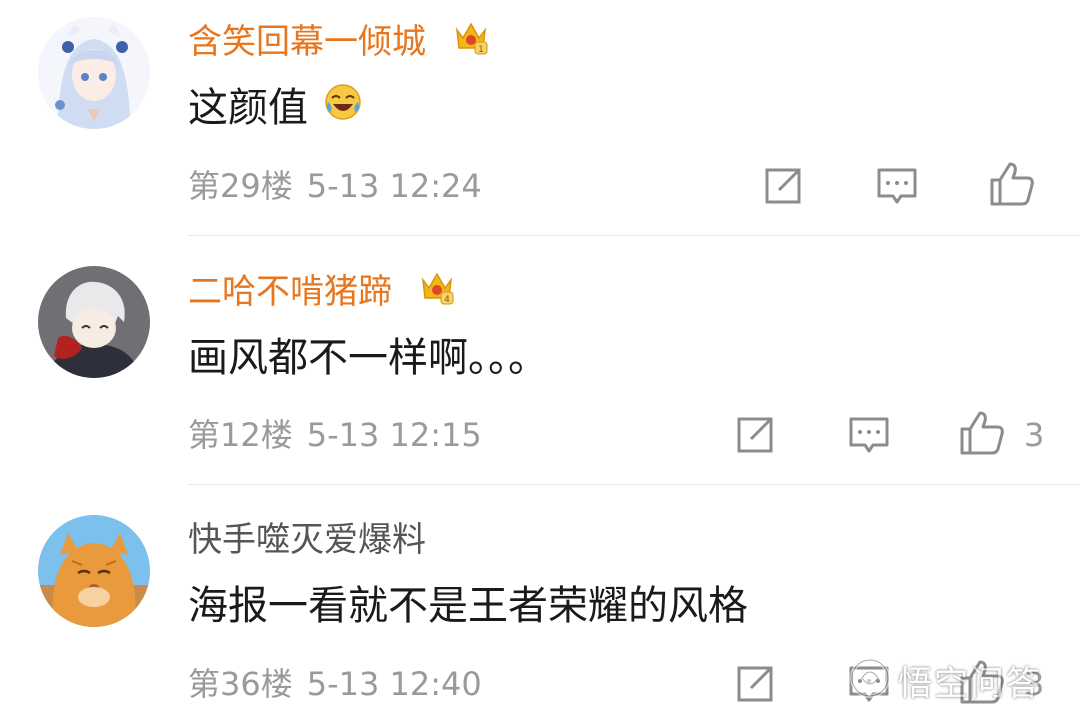  I want to click on comment-meta: 第12楼 5-13 12:15, so click(335, 435).